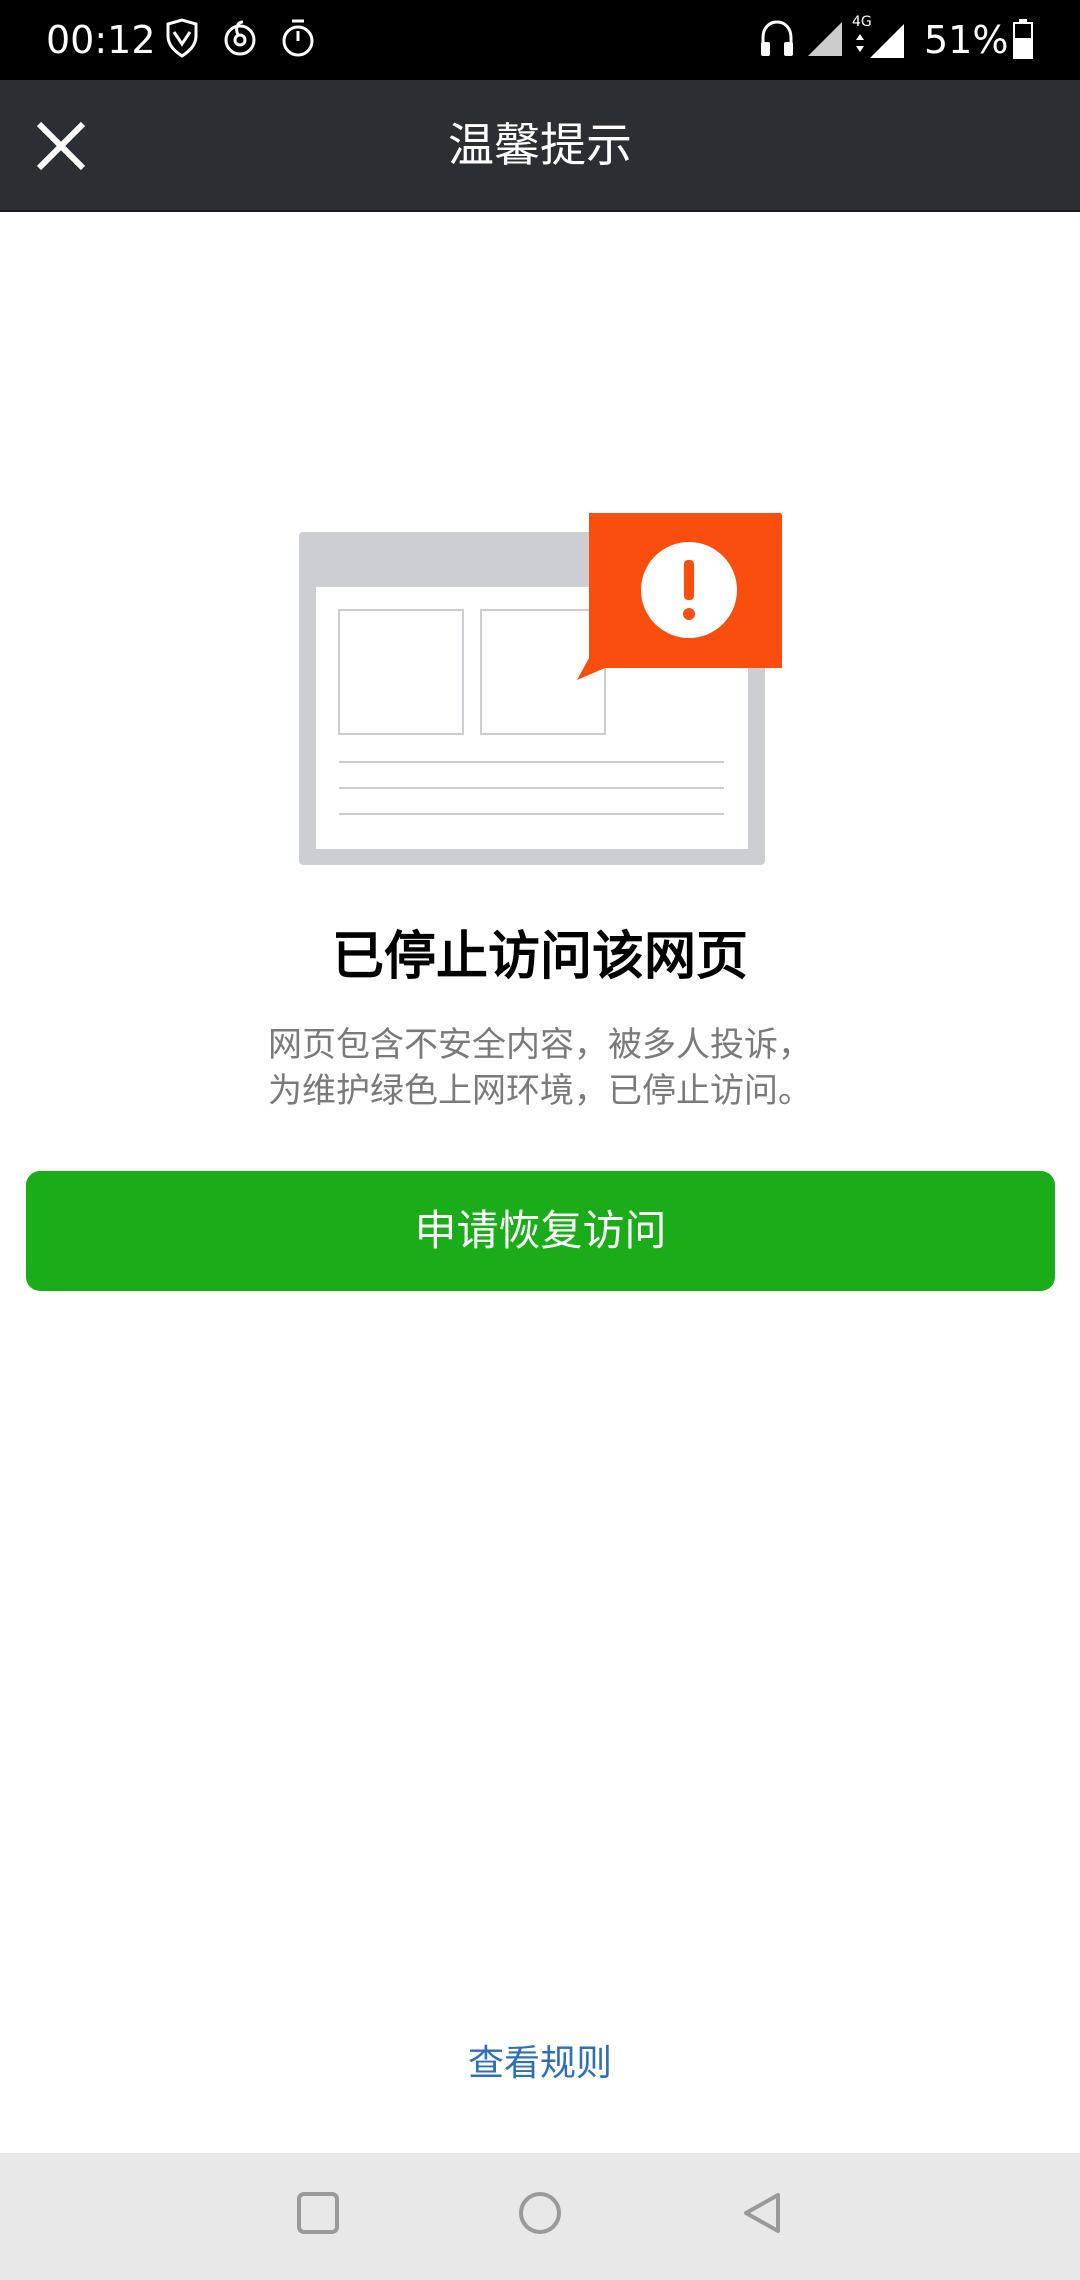 This screenshot has height=2280, width=1080. What do you see at coordinates (540, 2064) in the screenshot?
I see `view-rules-link: 查看规则` at bounding box center [540, 2064].